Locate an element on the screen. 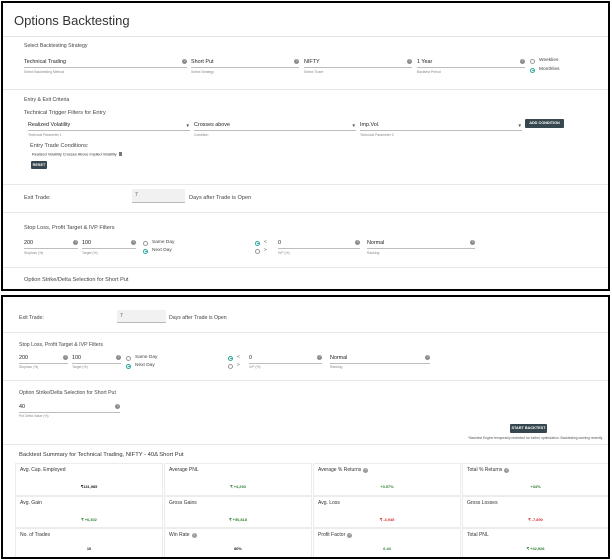 The image size is (612, 560). summary-card: Total % Returns? +34% is located at coordinates (535, 479).